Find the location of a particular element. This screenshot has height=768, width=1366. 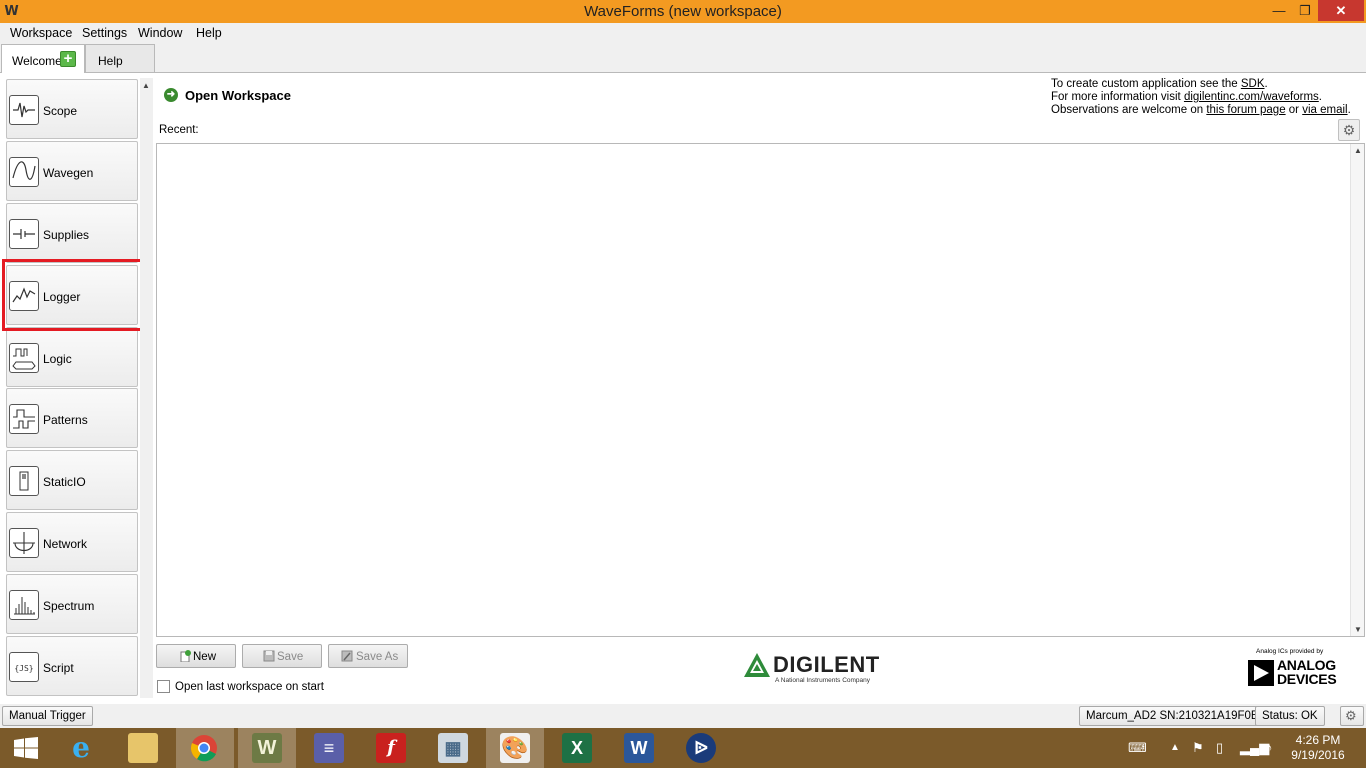

taskbar-file-explorer is located at coordinates (143, 748).